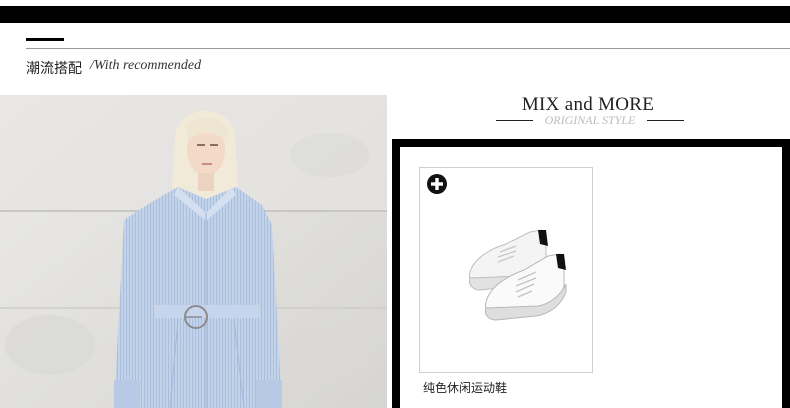  What do you see at coordinates (146, 65) in the screenshot?
I see `section-subtitle: /With recommended` at bounding box center [146, 65].